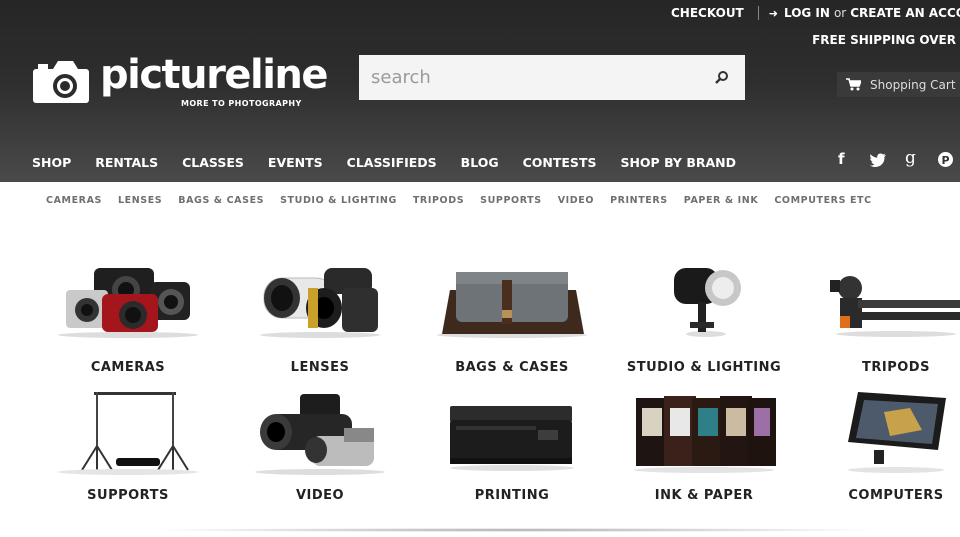  Describe the element at coordinates (512, 305) in the screenshot. I see `bags-cases-image` at that location.